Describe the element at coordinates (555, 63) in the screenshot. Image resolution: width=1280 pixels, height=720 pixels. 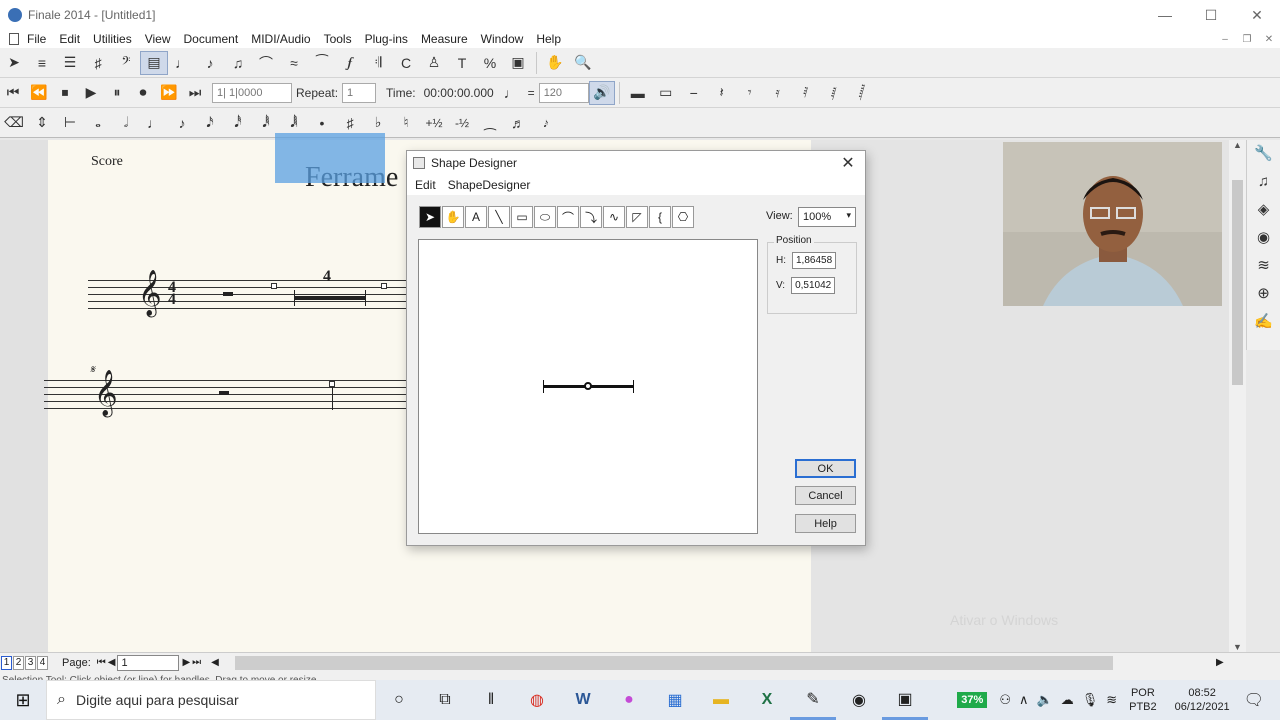
I see `hand-grabber-icon: ✋` at that location.